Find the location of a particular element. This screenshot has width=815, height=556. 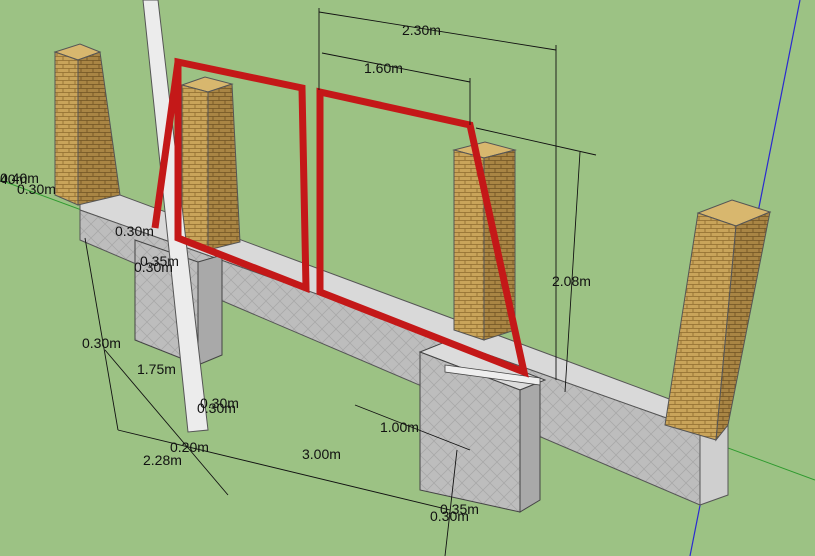

dim-left-small-g: 0.35m is located at coordinates (159, 261).